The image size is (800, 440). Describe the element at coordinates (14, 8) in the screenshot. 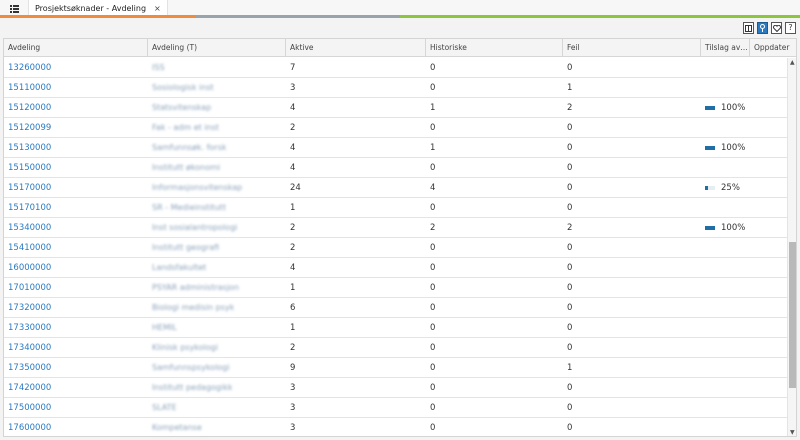

I see `list-menu-icon` at that location.